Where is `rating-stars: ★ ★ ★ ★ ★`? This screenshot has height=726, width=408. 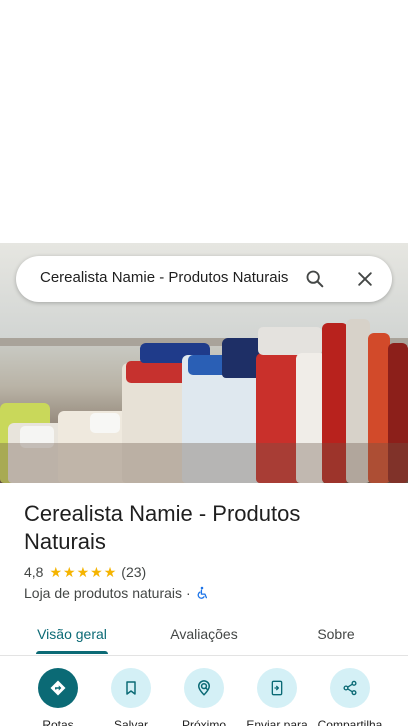 rating-stars: ★ ★ ★ ★ ★ is located at coordinates (82, 572).